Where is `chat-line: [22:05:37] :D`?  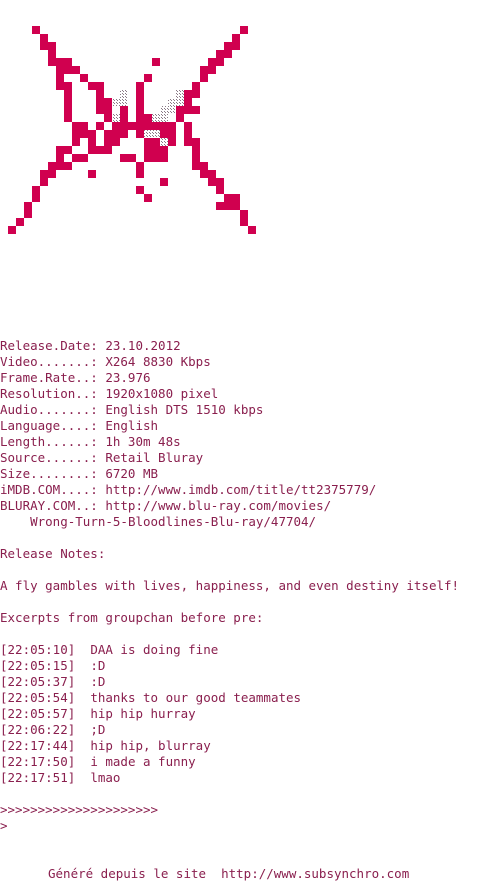 chat-line: [22:05:37] :D is located at coordinates (52, 681).